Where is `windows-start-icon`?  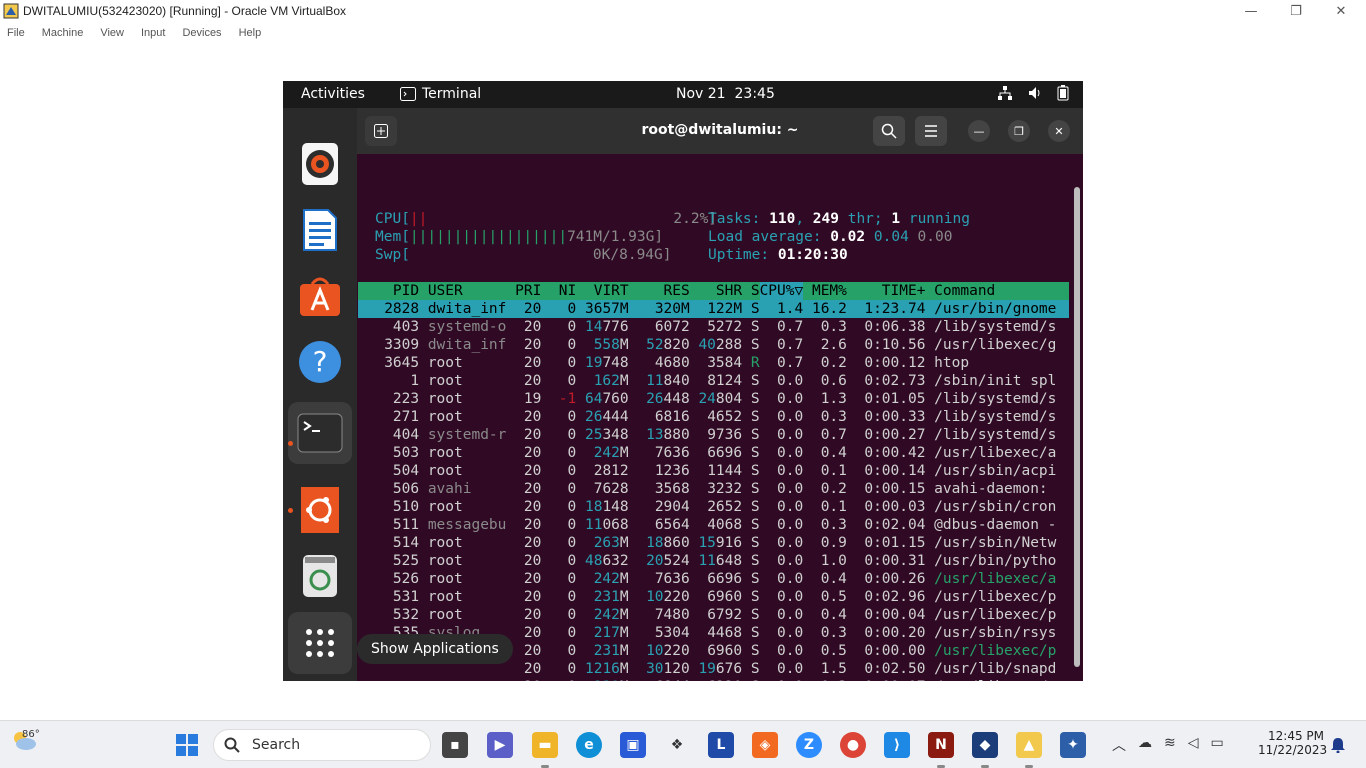 windows-start-icon is located at coordinates (187, 745).